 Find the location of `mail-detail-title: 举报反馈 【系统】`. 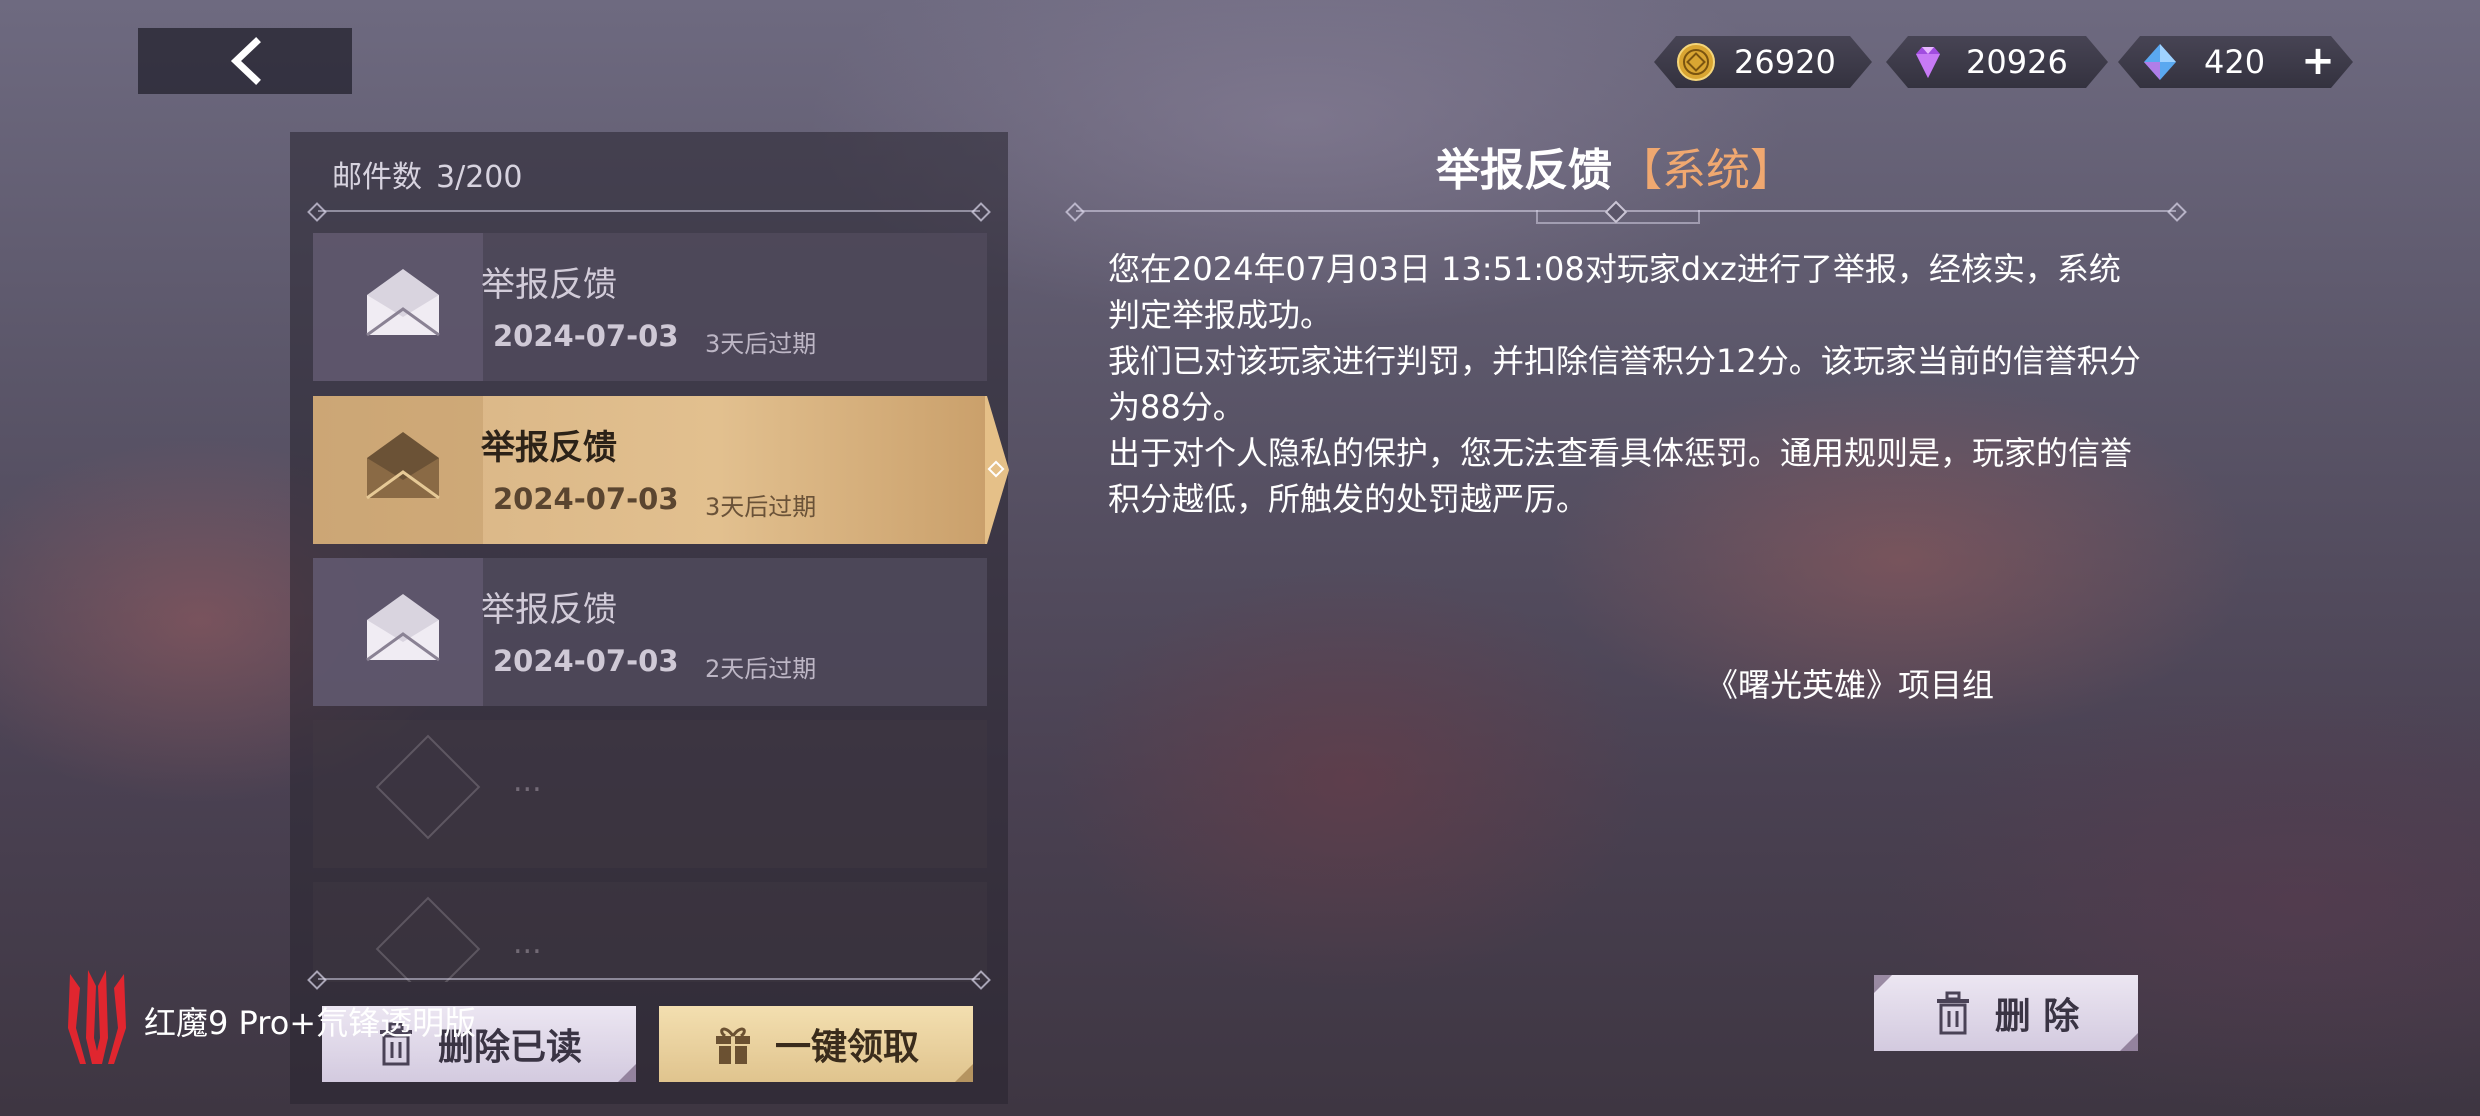

mail-detail-title: 举报反馈 【系统】 is located at coordinates (1615, 166).